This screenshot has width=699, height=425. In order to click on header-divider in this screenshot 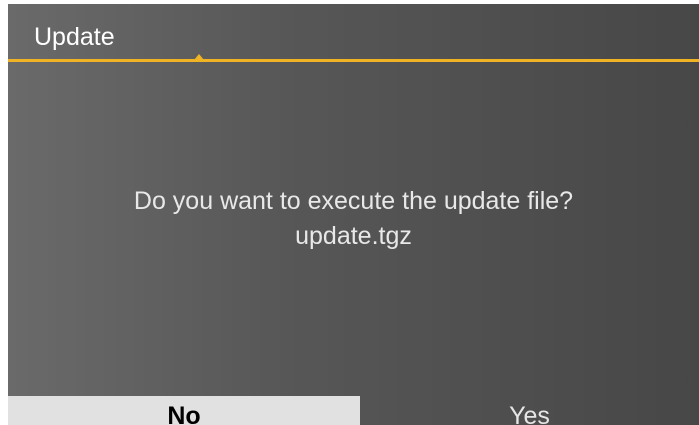, I will do `click(353, 60)`.